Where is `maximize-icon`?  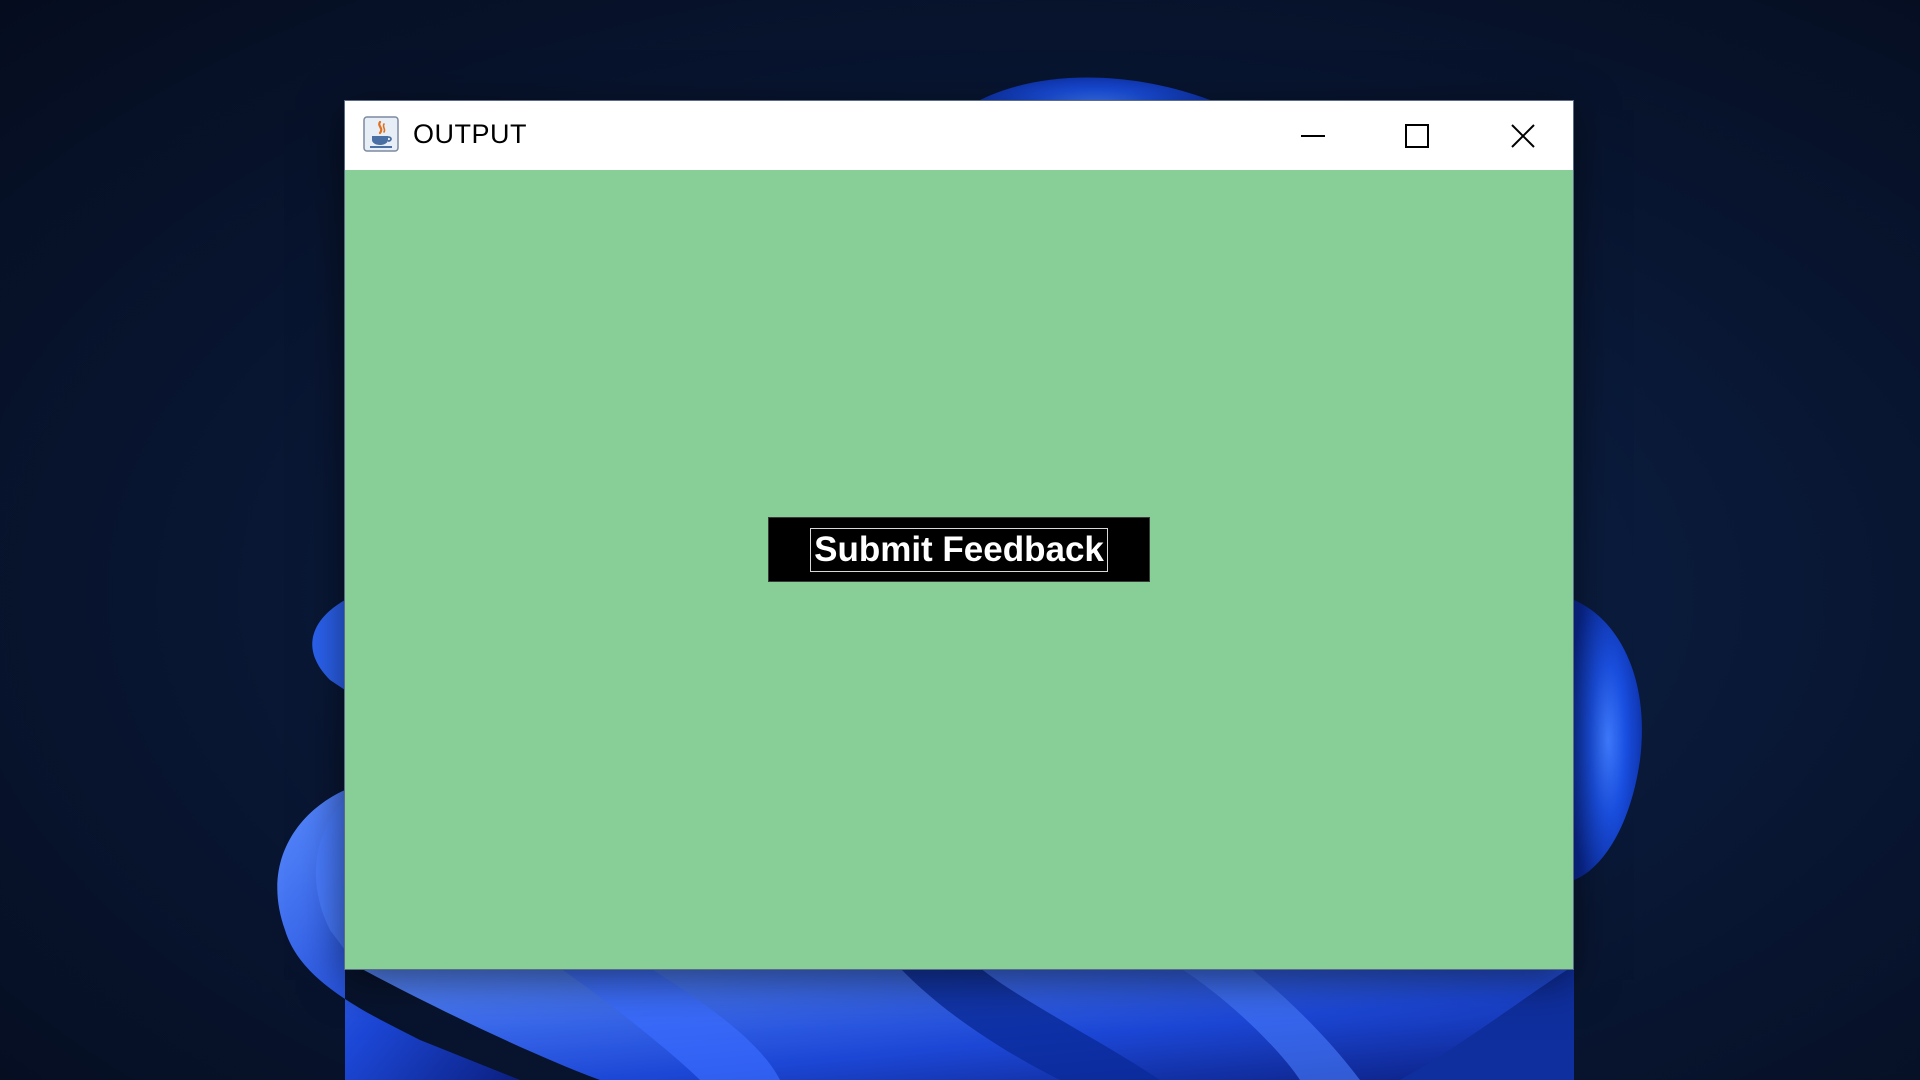 maximize-icon is located at coordinates (1417, 135).